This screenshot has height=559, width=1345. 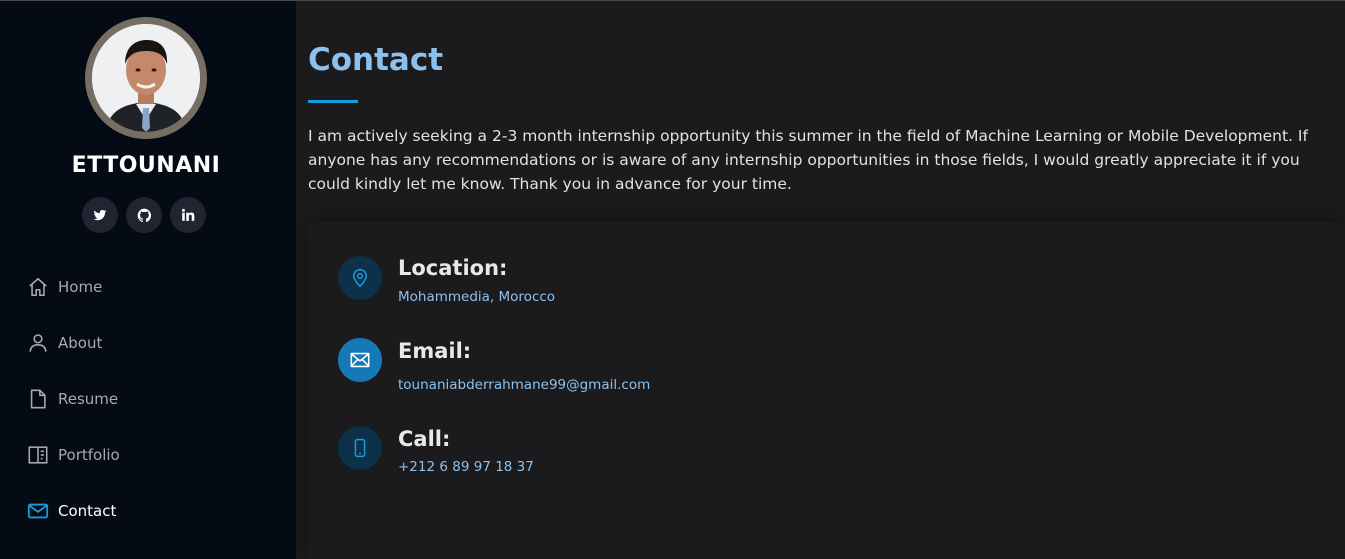 What do you see at coordinates (38, 455) in the screenshot?
I see `book-icon` at bounding box center [38, 455].